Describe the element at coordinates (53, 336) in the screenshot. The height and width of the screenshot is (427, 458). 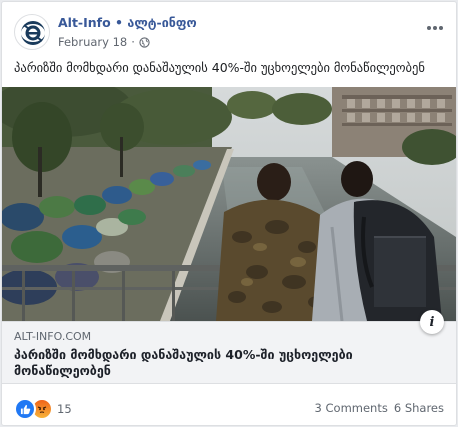
I see `link-domain: ALT-INFO.COM` at that location.